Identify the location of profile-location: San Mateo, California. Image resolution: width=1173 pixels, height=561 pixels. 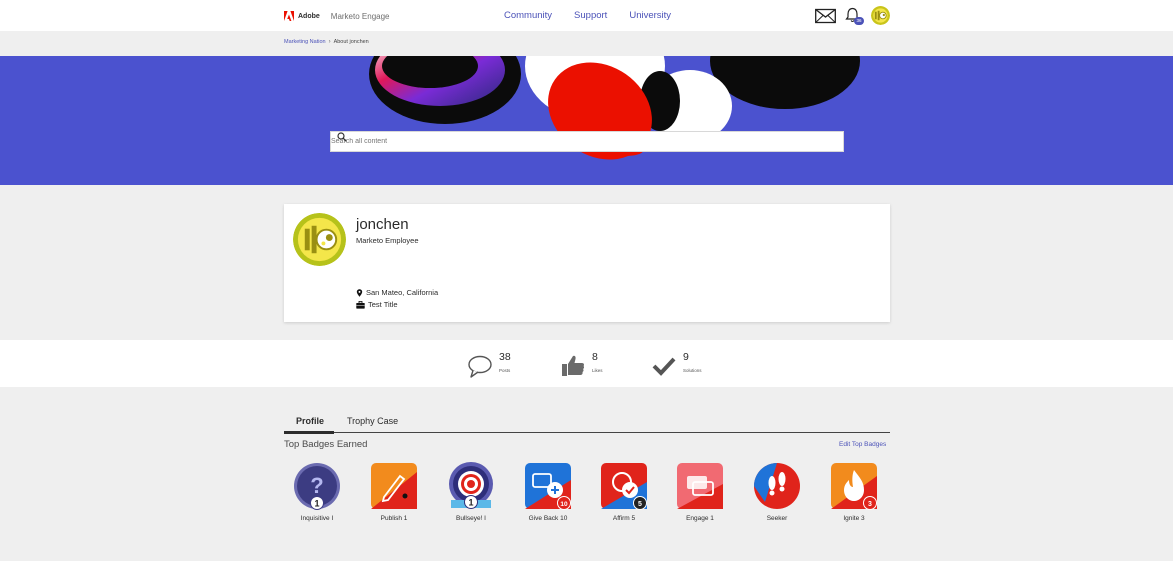
(397, 292).